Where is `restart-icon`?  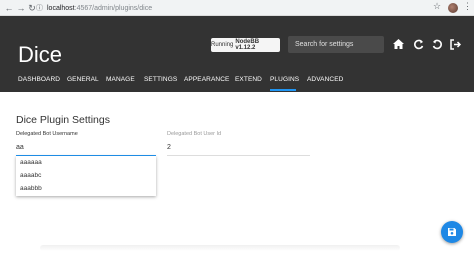
restart-icon is located at coordinates (437, 44).